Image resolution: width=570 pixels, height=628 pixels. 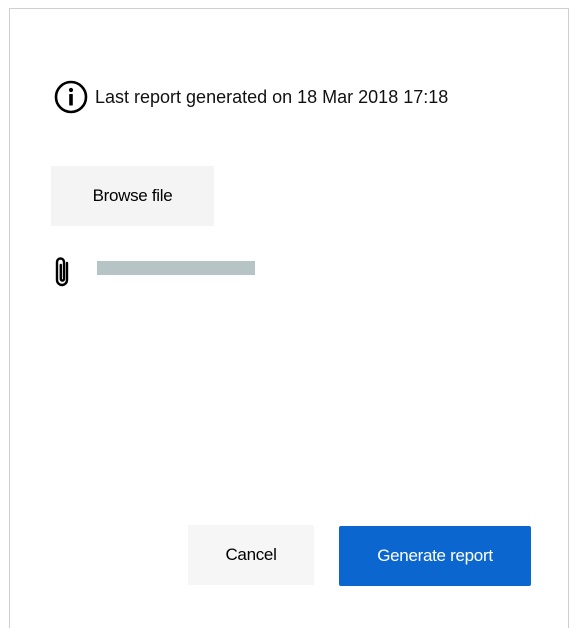 What do you see at coordinates (132, 196) in the screenshot?
I see `browse-file-button: Browse file` at bounding box center [132, 196].